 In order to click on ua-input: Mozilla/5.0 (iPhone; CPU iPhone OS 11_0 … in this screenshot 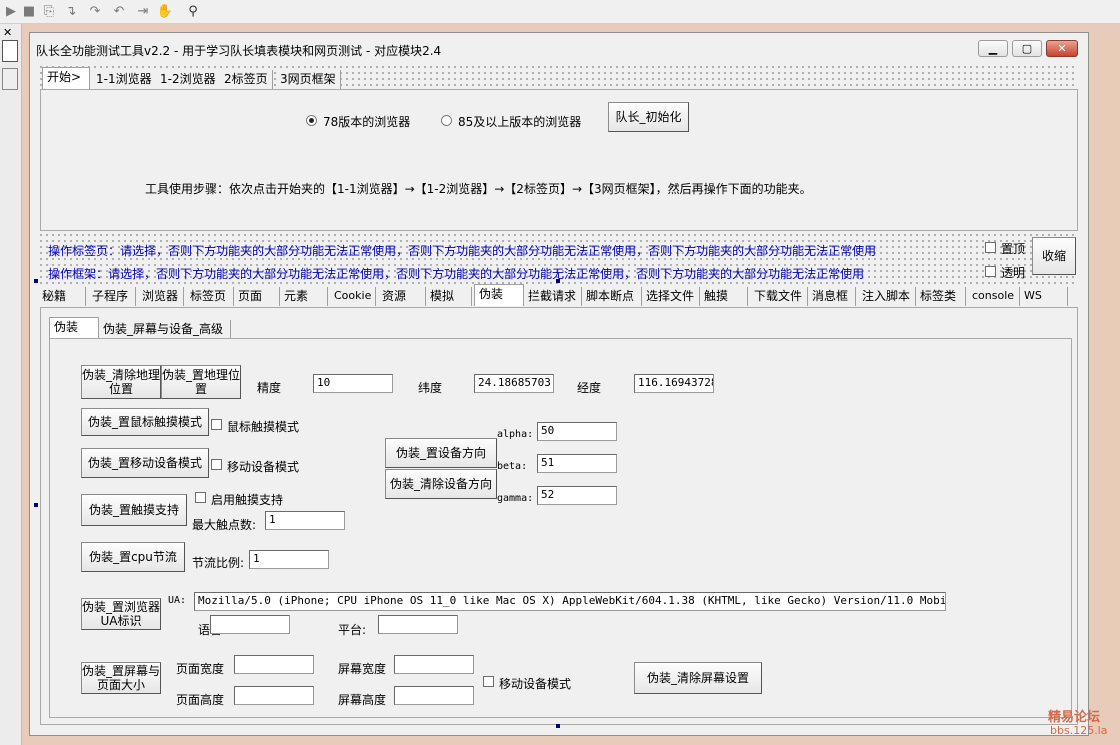, I will do `click(570, 601)`.